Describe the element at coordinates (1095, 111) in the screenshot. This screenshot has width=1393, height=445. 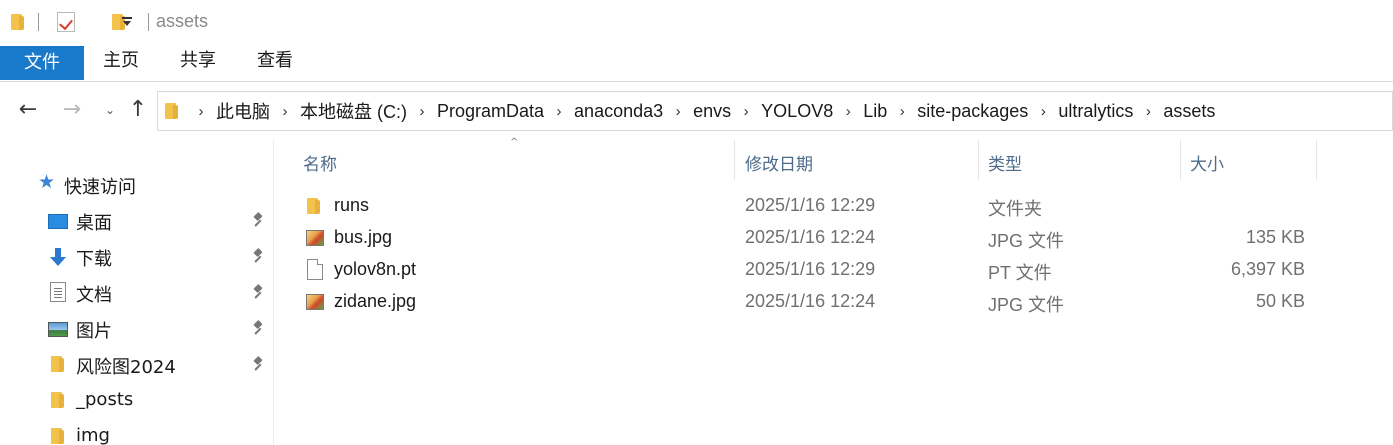
I see `breadcrumb-item: ultralytics` at that location.